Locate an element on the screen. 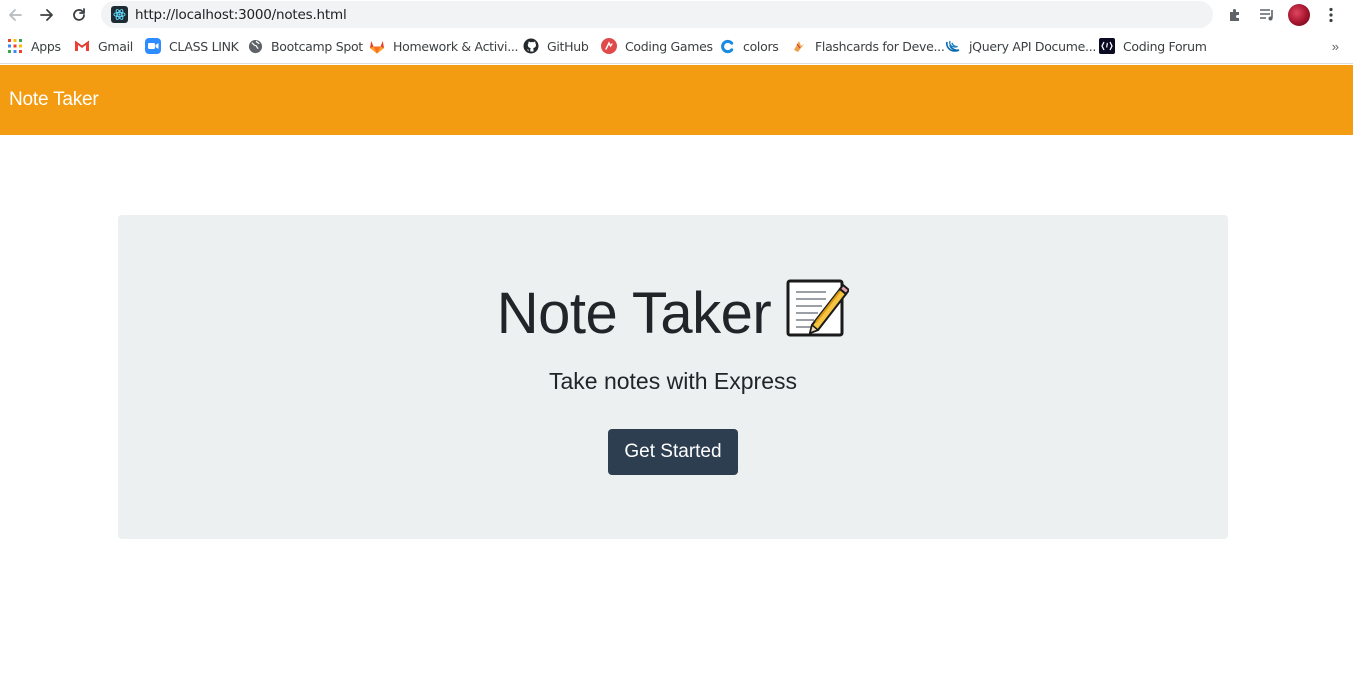 This screenshot has width=1353, height=689. coding-forum-icon is located at coordinates (1107, 46).